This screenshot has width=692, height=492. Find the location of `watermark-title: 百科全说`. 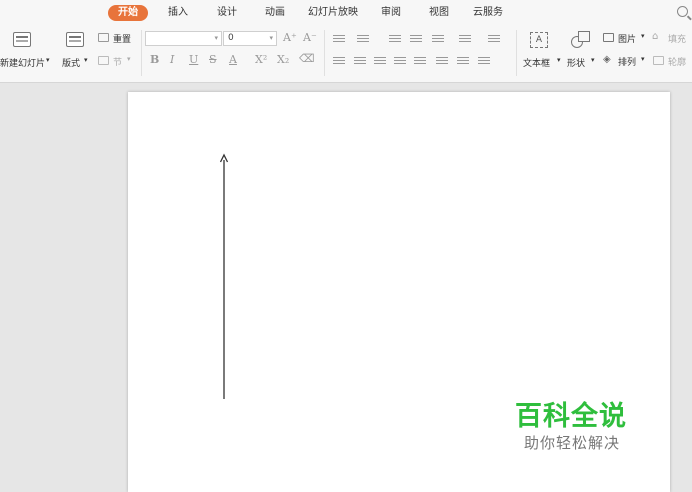

watermark-title: 百科全说 is located at coordinates (571, 416).